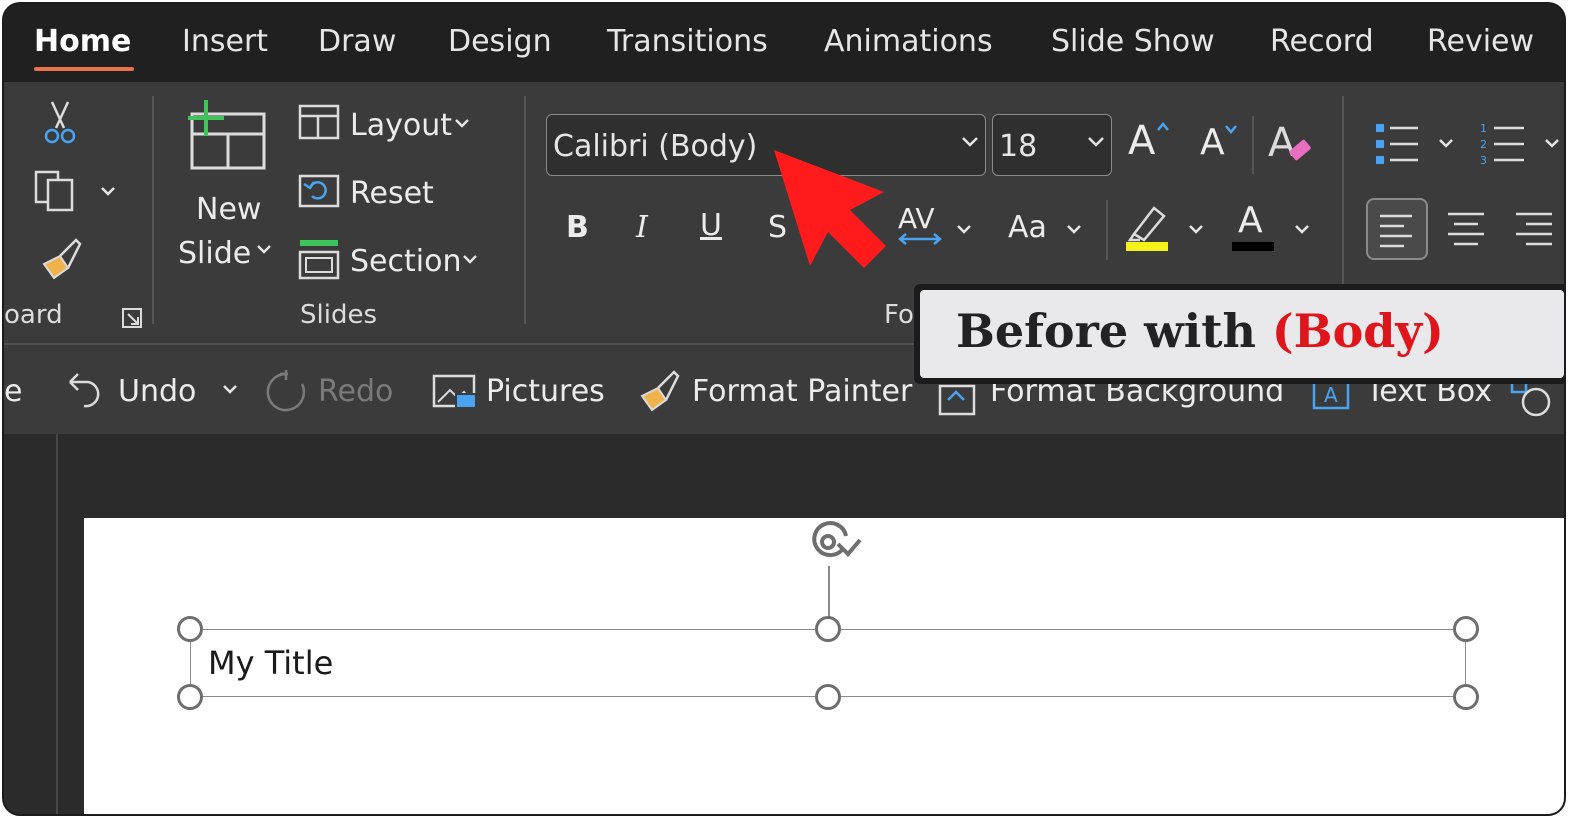  What do you see at coordinates (1114, 331) in the screenshot?
I see `callout-prefix: Before with` at bounding box center [1114, 331].